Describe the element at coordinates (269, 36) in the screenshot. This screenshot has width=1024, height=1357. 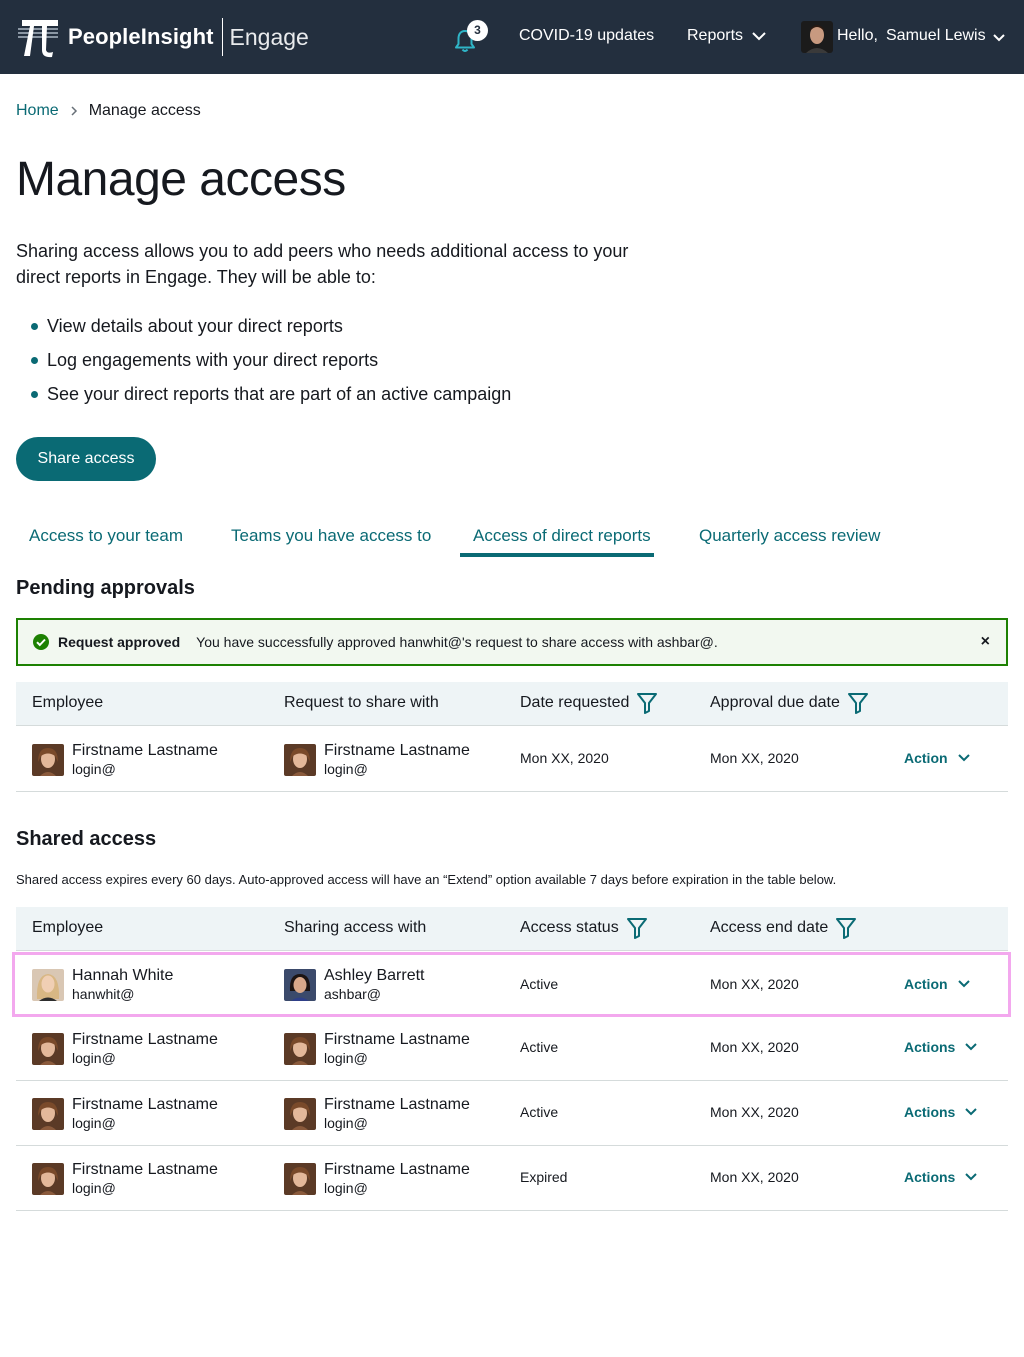
I see `product-name: Engage` at that location.